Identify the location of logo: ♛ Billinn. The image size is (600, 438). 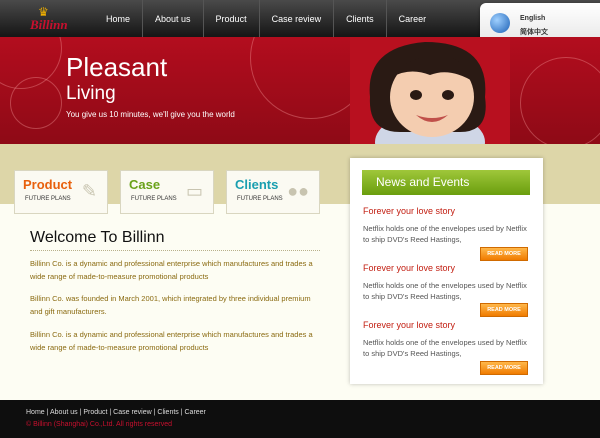
(53, 19).